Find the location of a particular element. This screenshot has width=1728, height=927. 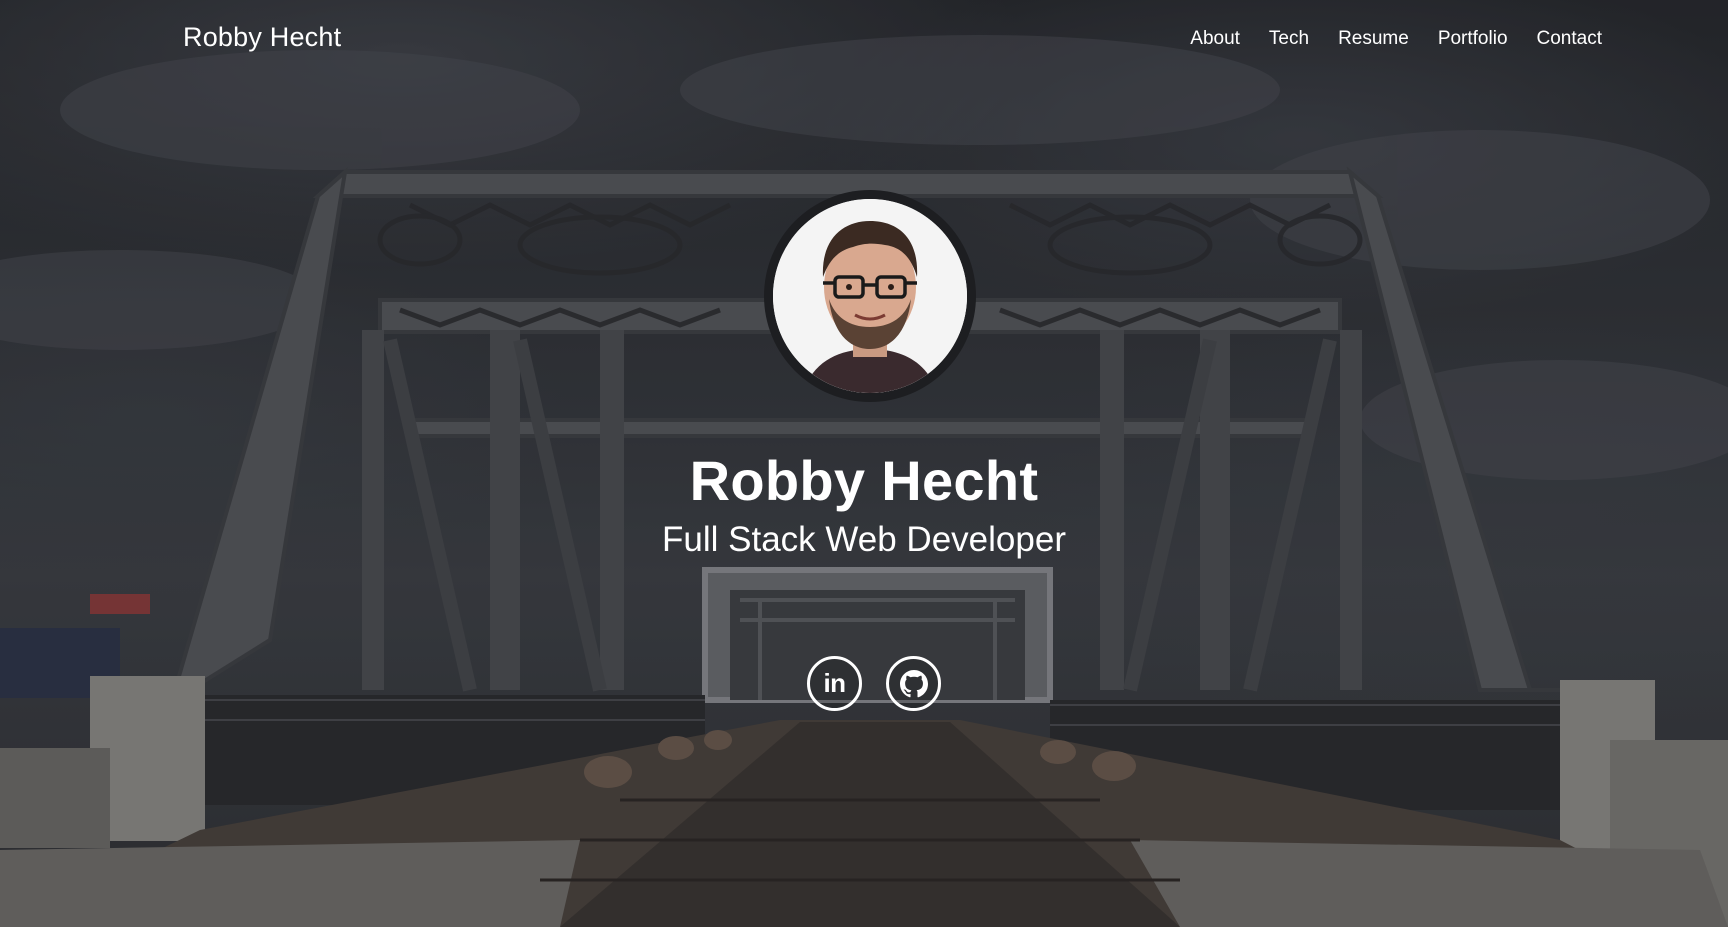

nav-link-resume: Resume is located at coordinates (1373, 39).